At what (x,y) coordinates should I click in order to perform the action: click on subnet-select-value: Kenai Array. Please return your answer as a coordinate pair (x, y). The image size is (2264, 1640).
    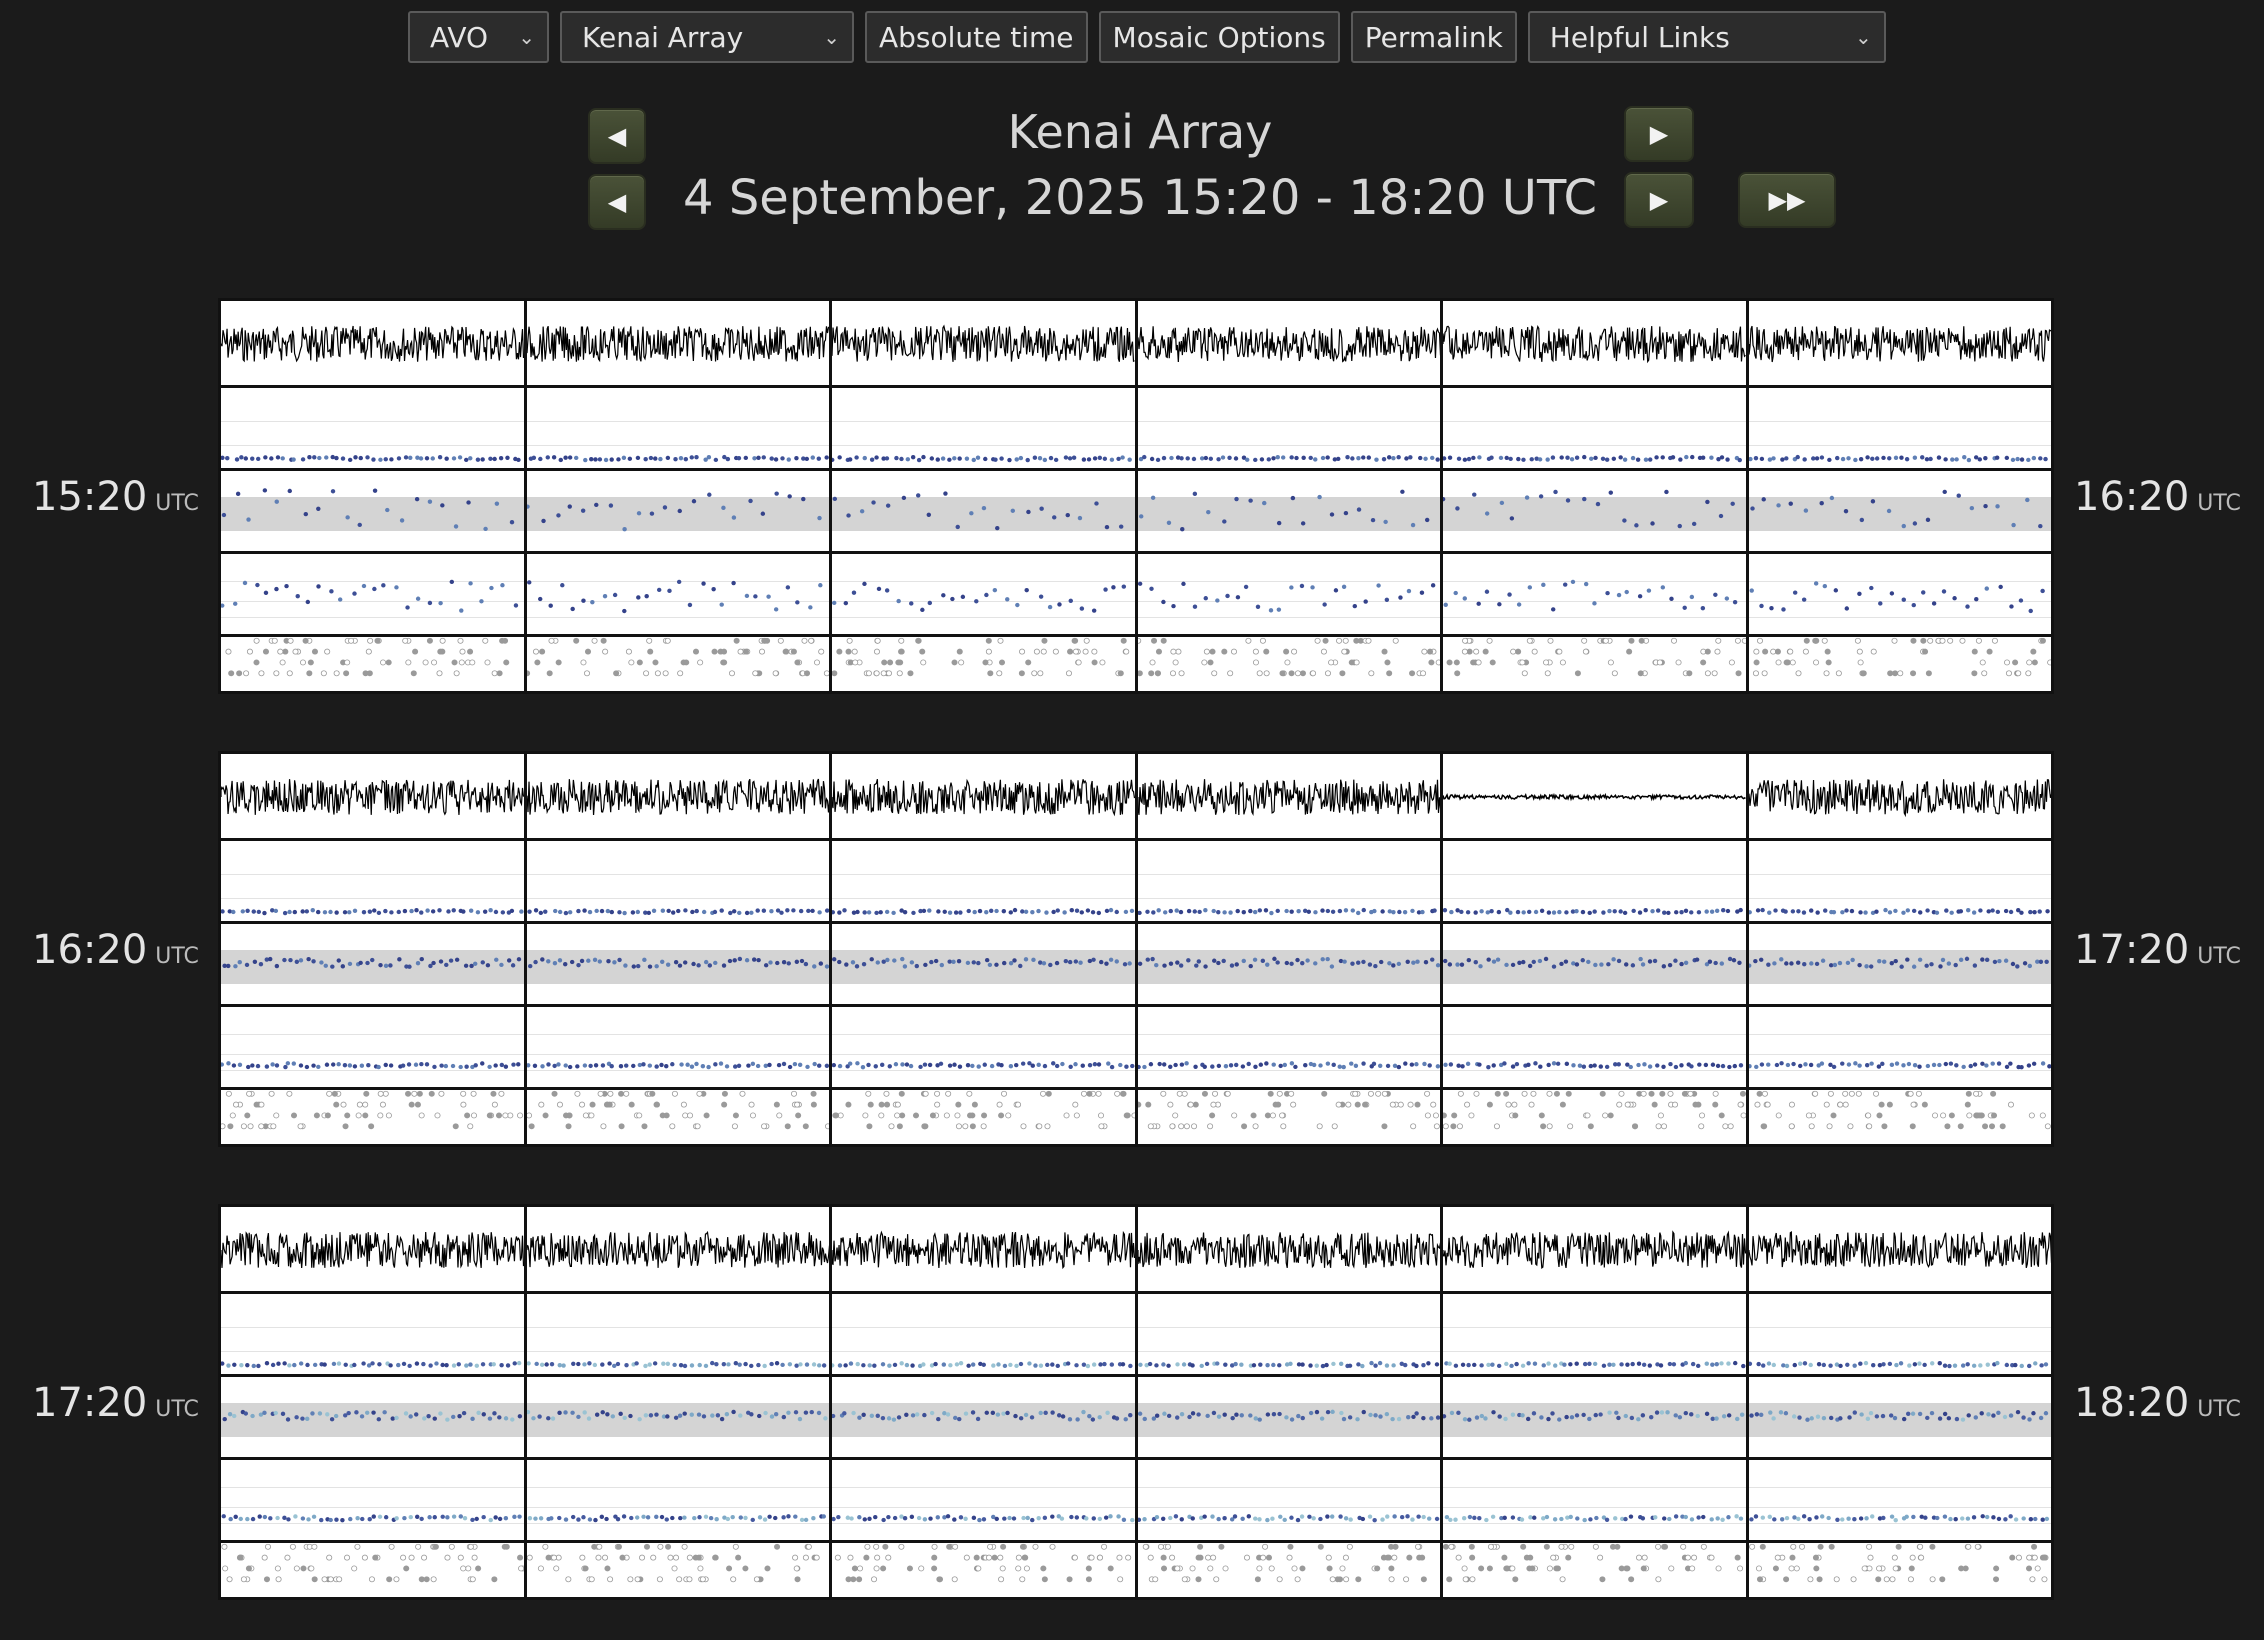
    Looking at the image, I should click on (663, 37).